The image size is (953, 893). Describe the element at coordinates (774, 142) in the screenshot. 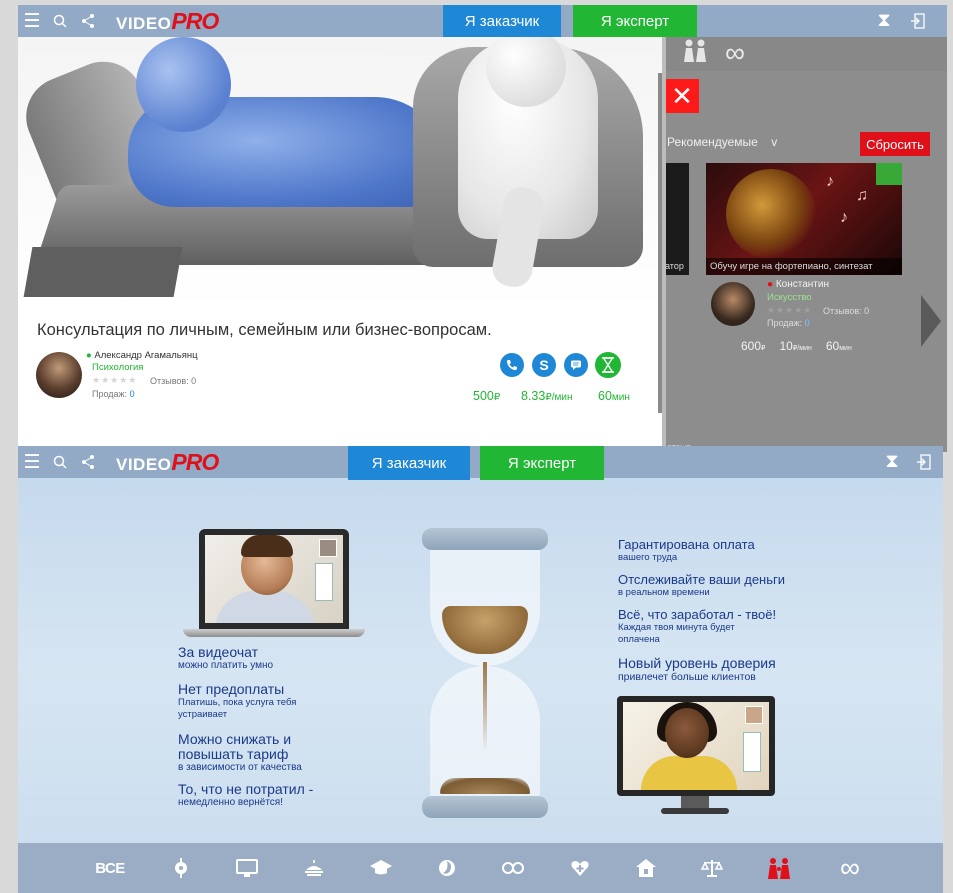

I see `chevron-down-icon: v` at that location.